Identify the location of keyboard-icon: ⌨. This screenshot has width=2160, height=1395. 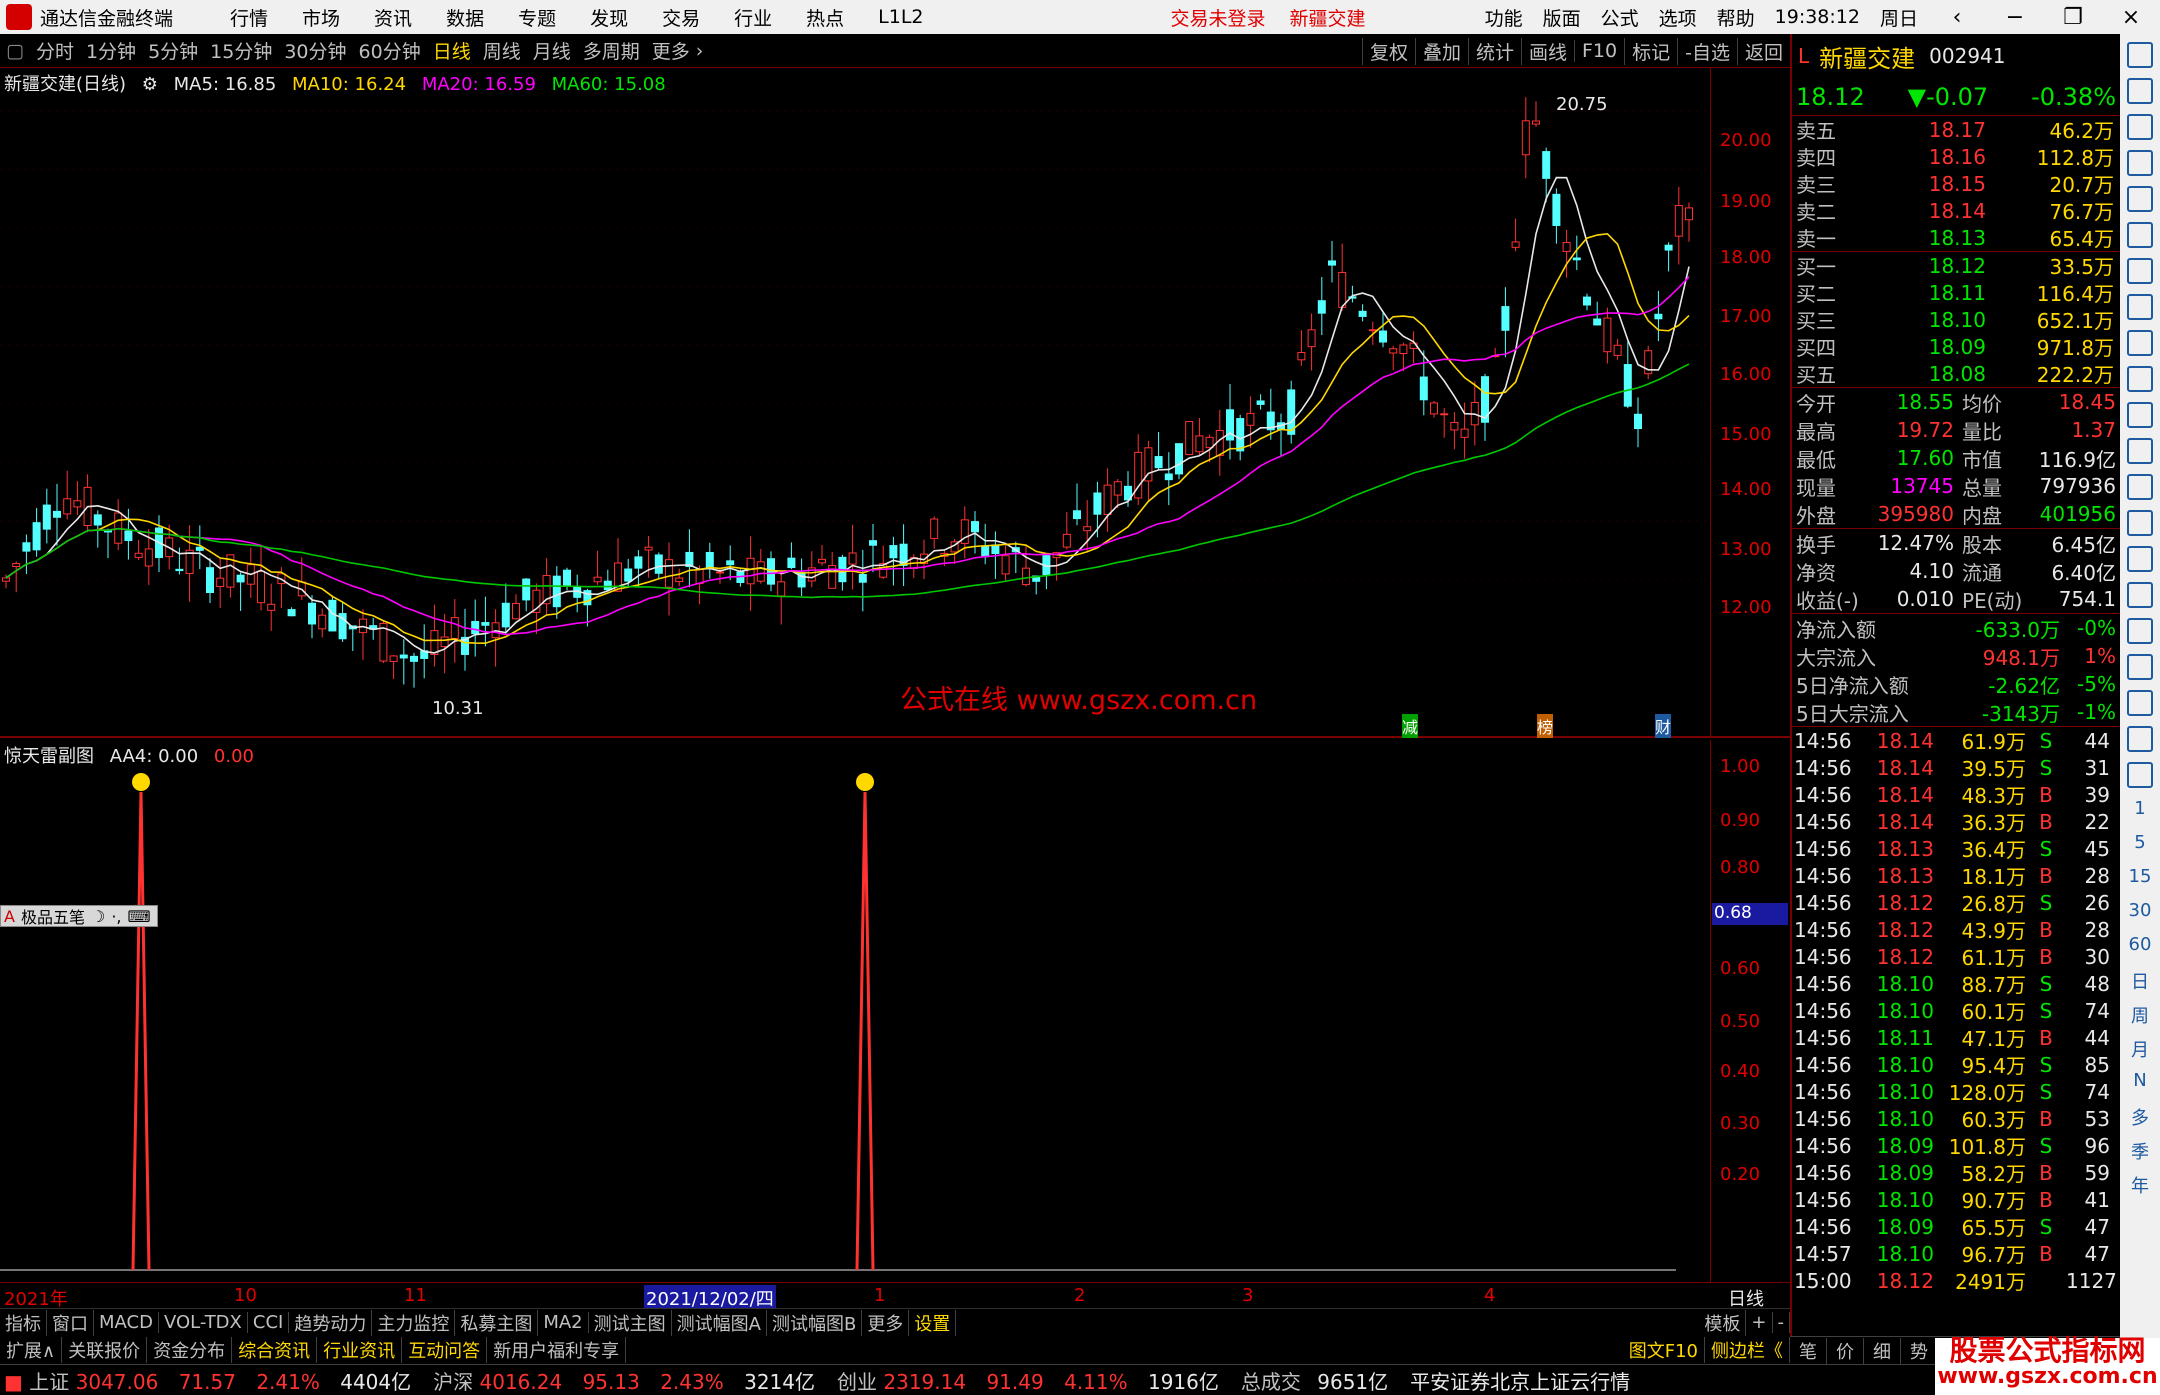
(138, 916).